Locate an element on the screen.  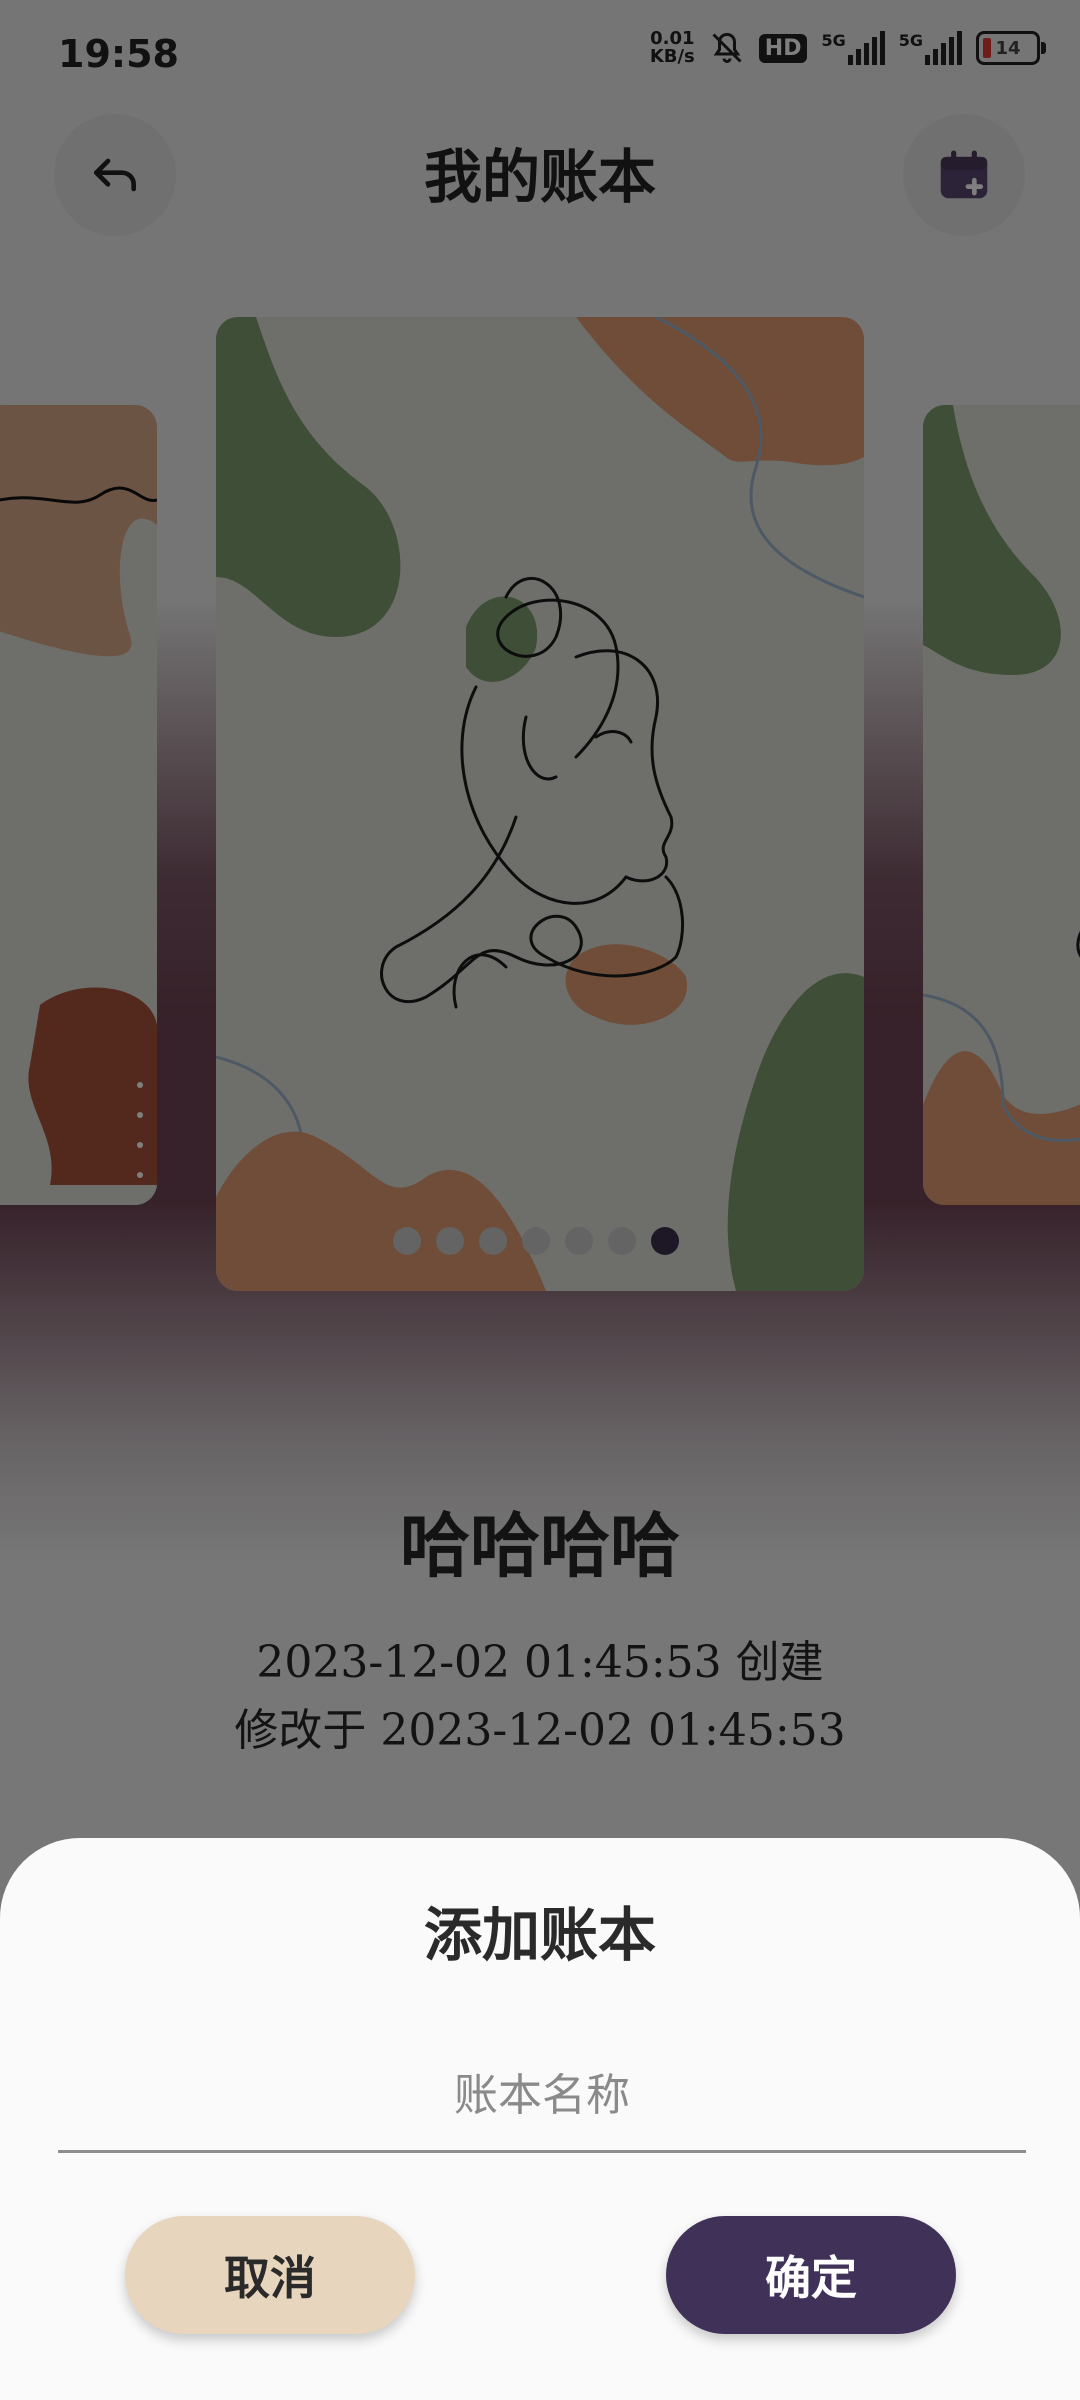
book-name-input is located at coordinates (542, 2096).